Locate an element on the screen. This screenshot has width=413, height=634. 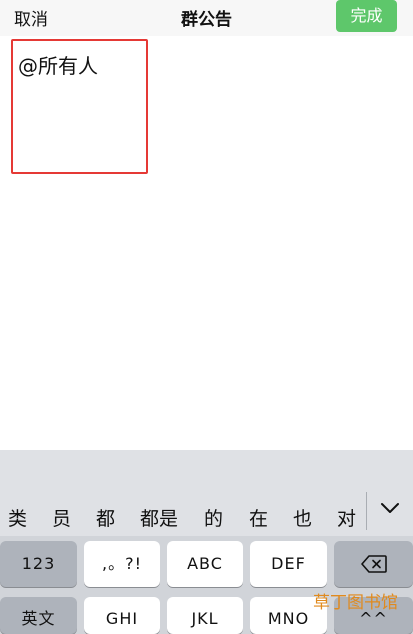
navigation-bar: 取消 群公告 完成 is located at coordinates (206, 18).